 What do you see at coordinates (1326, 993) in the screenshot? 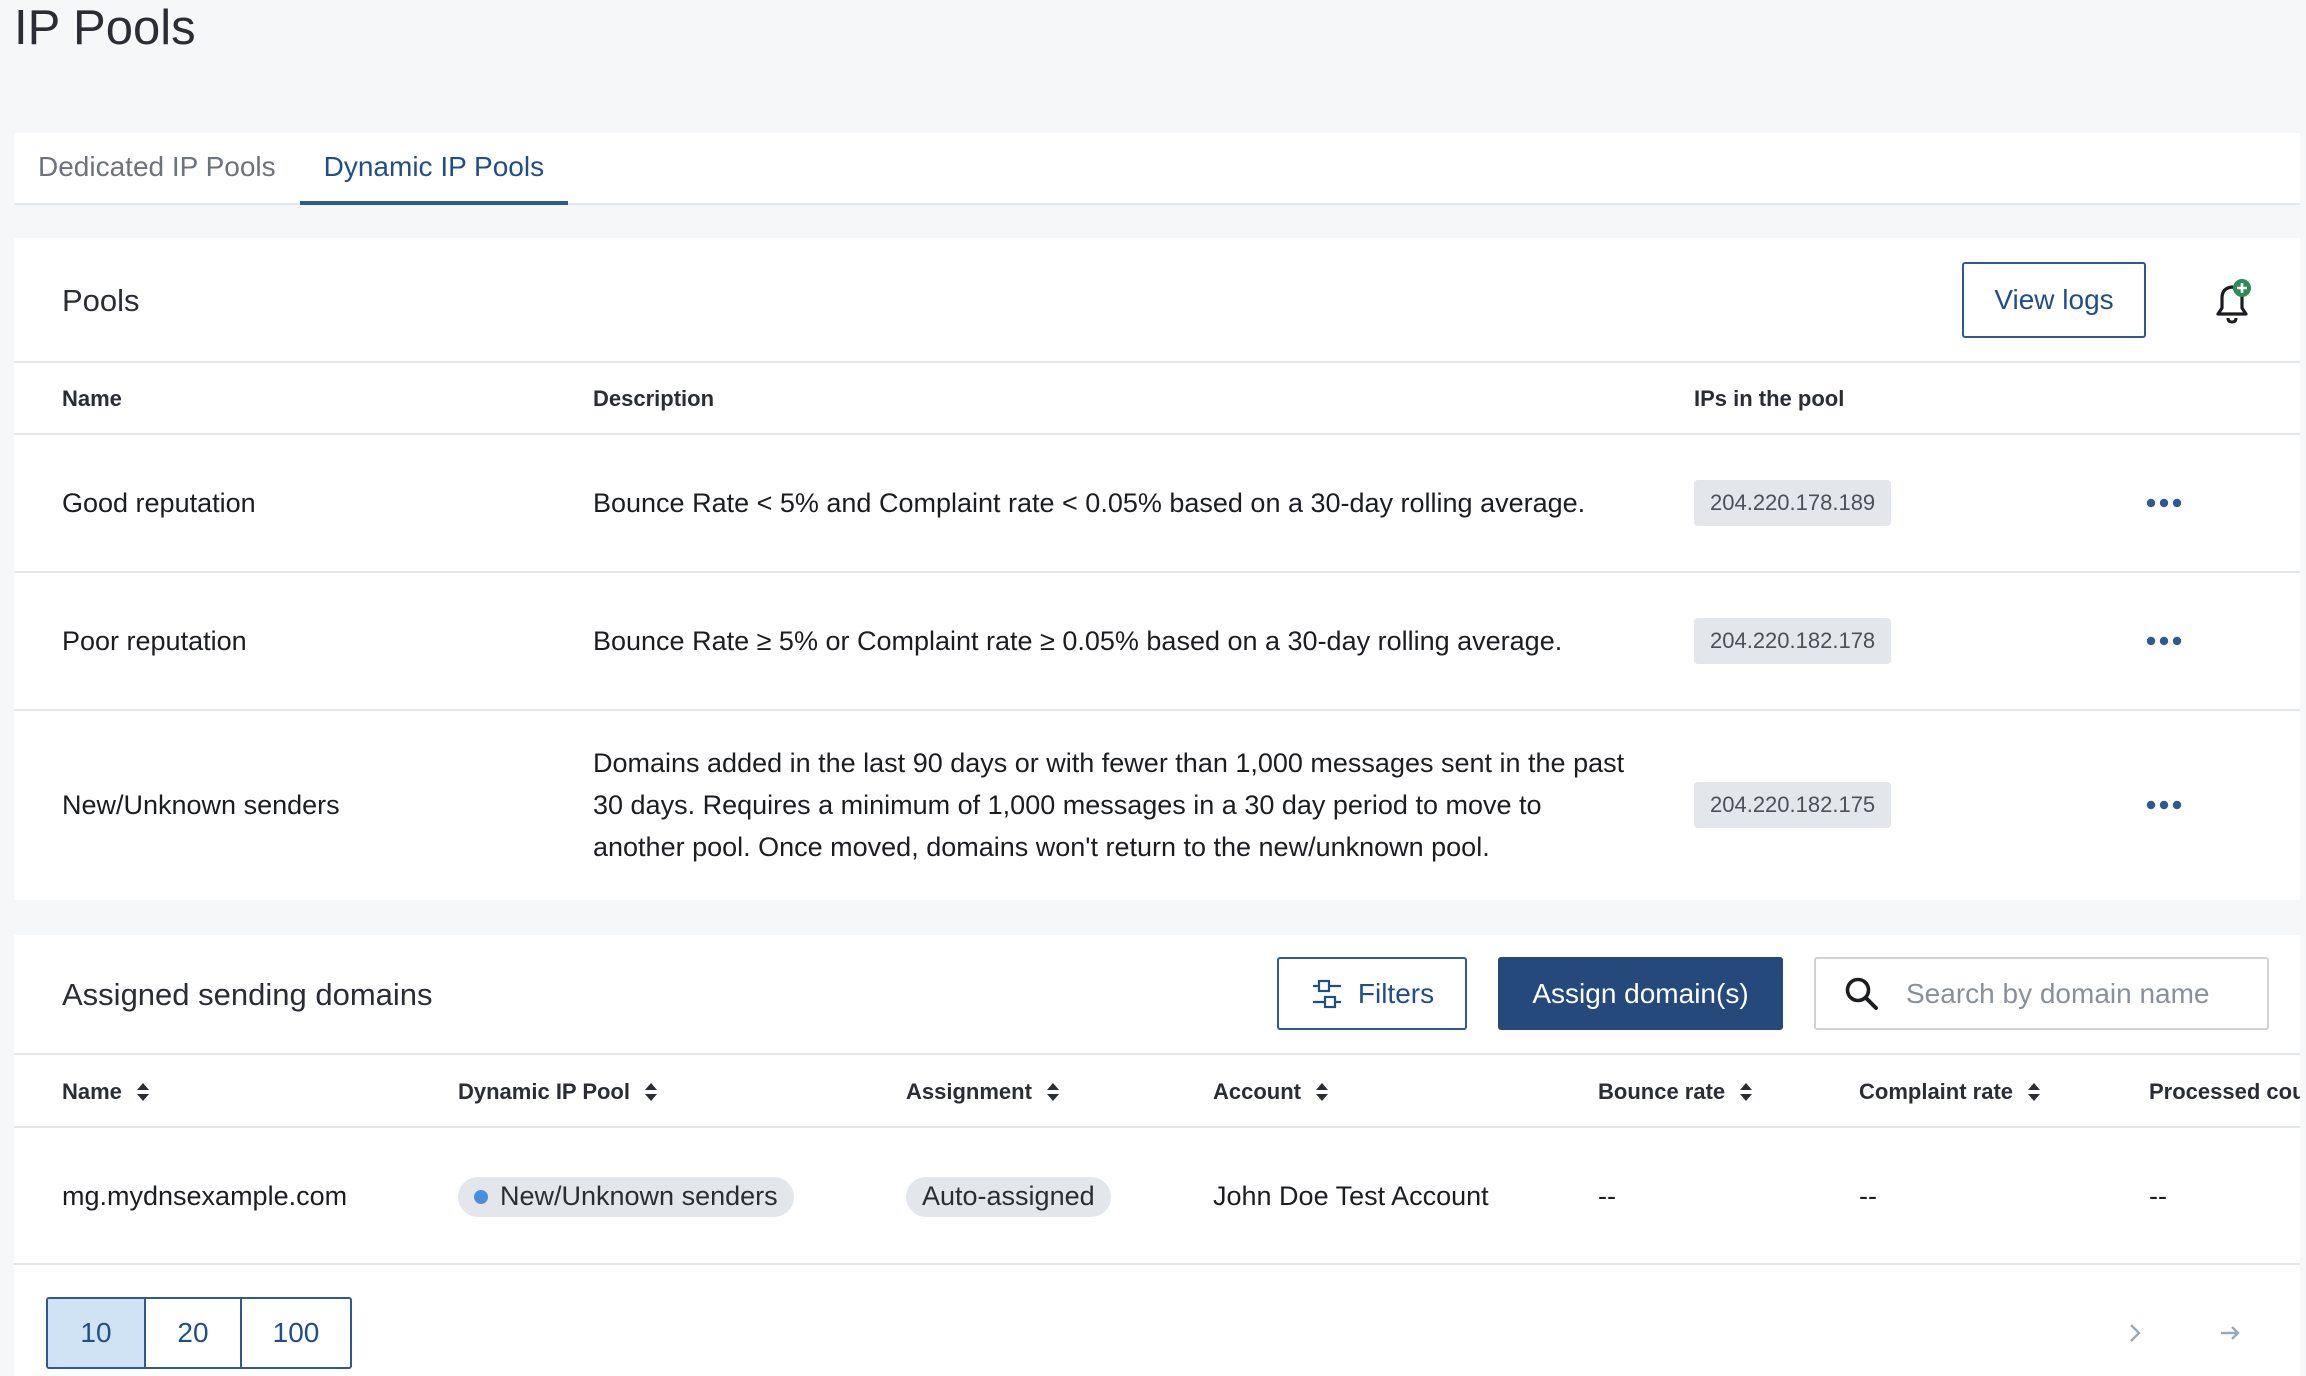
I see `sliders-icon` at bounding box center [1326, 993].